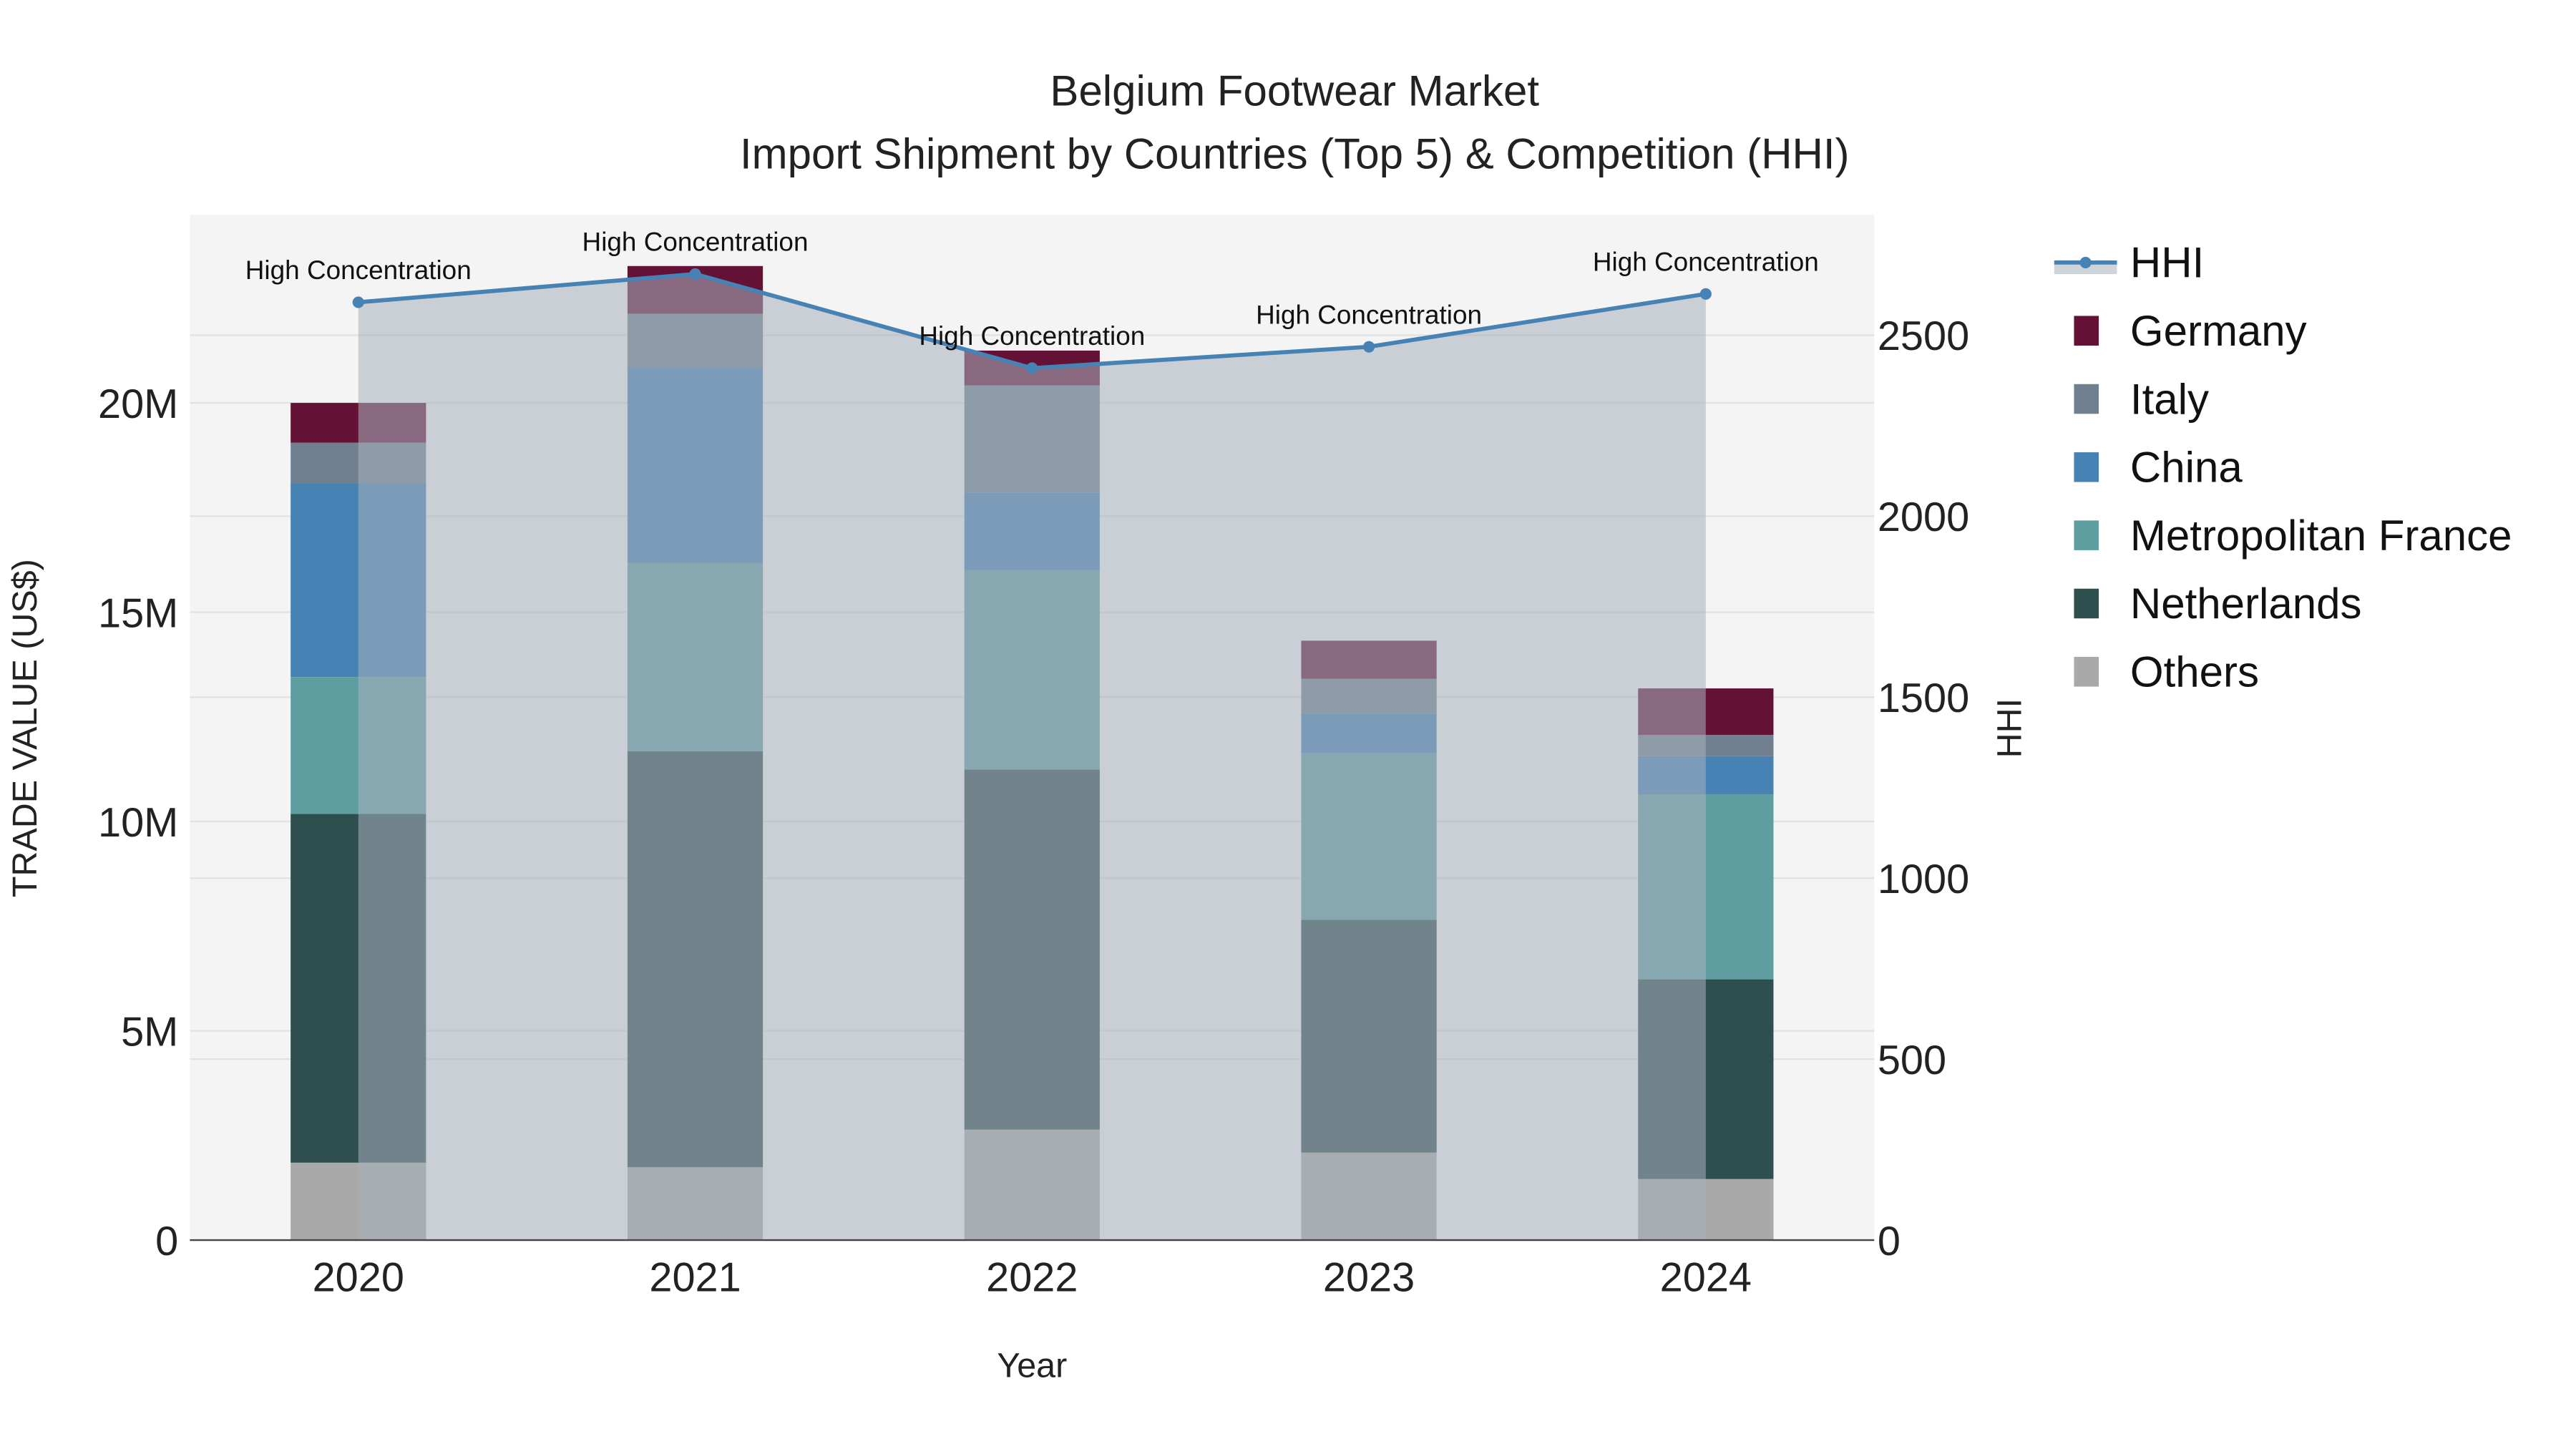 The height and width of the screenshot is (1449, 2576). I want to click on y-tick-label: 20M, so click(138, 404).